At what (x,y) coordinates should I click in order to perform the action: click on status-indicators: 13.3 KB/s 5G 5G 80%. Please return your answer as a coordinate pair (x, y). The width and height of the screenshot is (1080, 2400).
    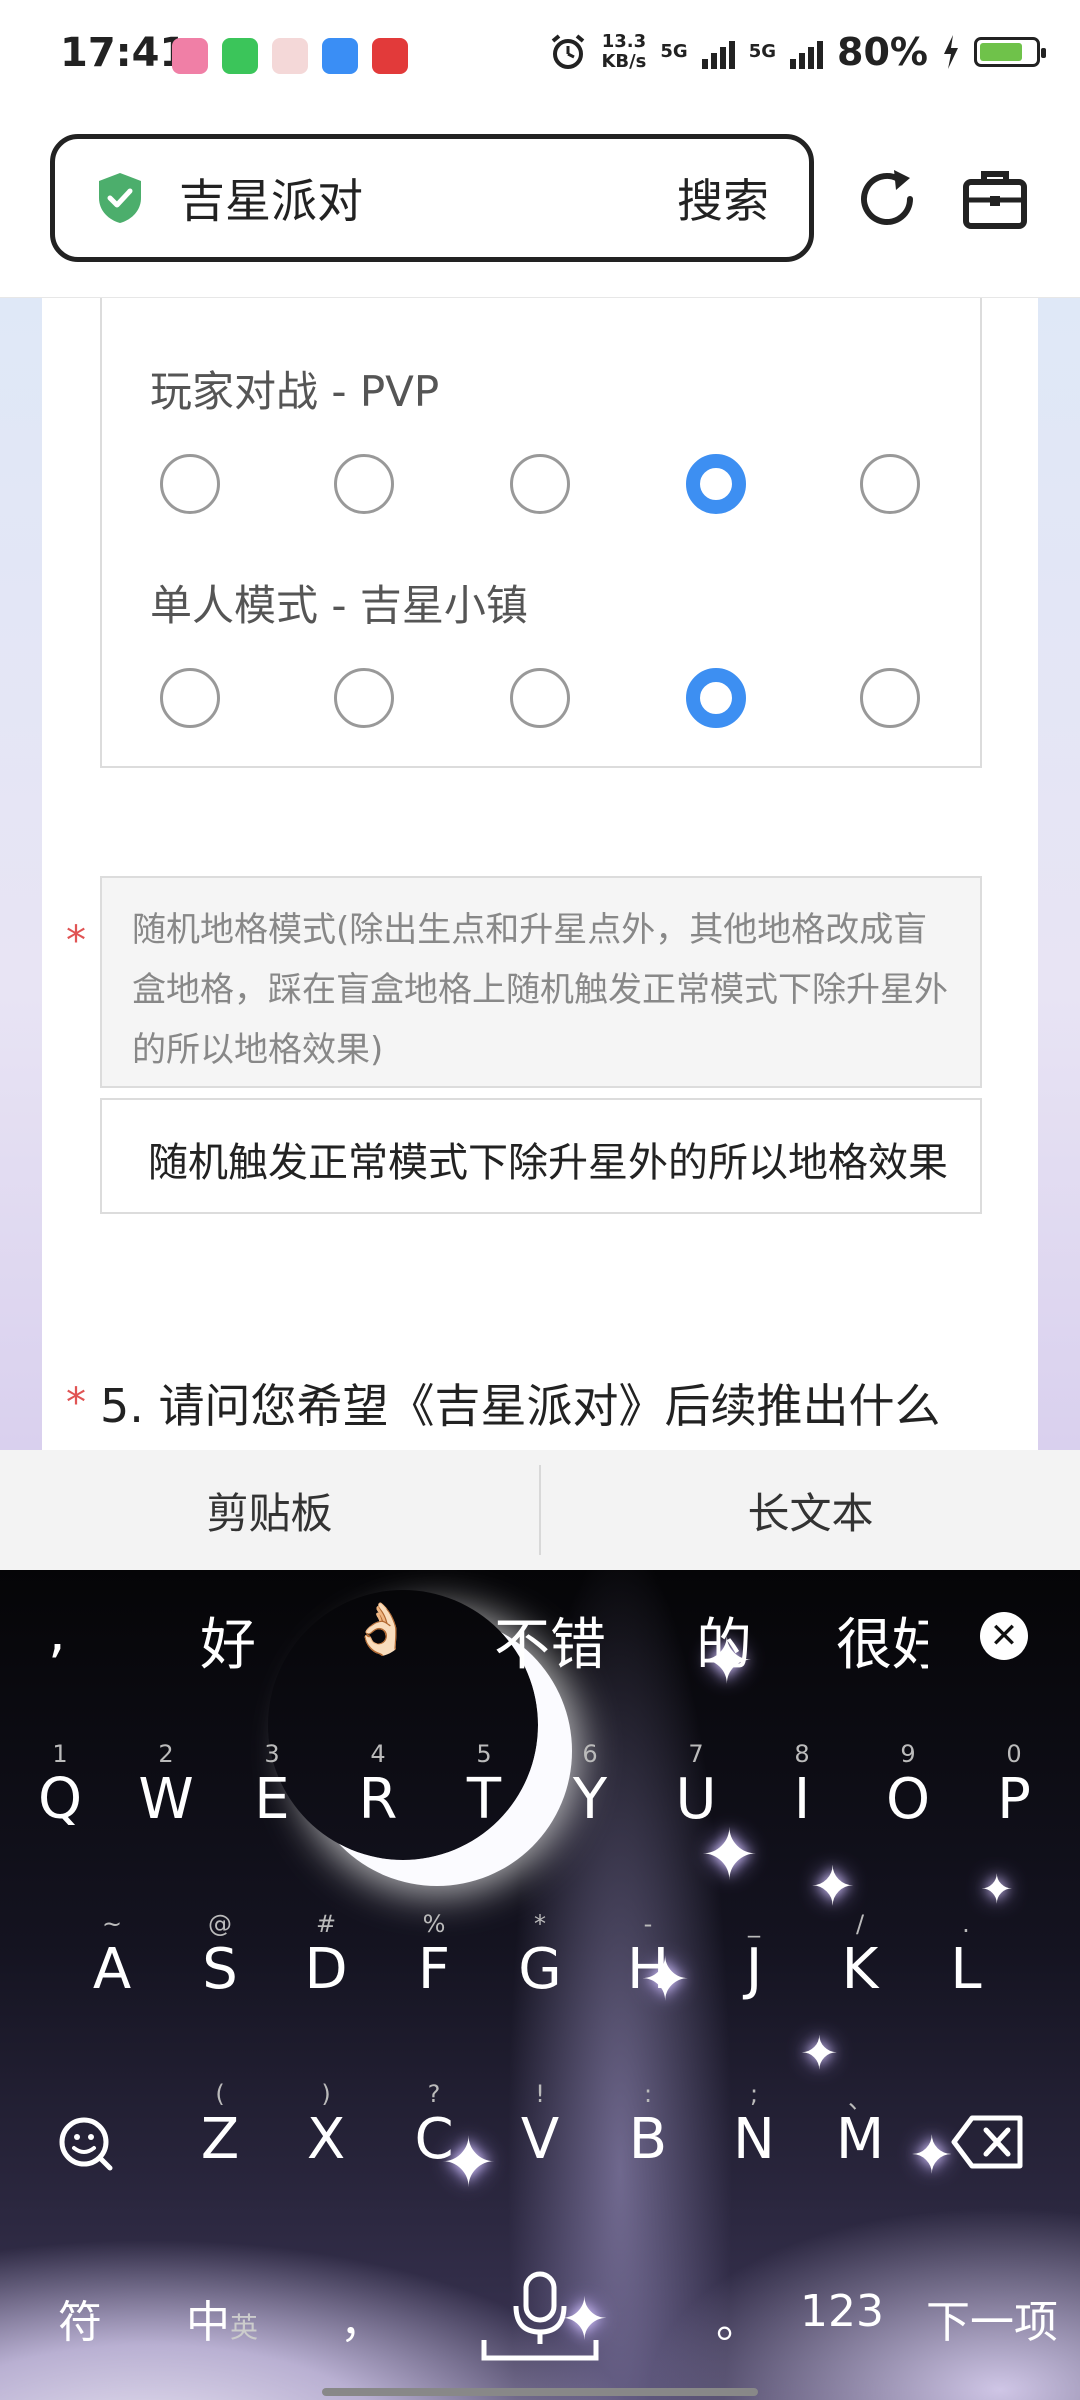
    Looking at the image, I should click on (797, 52).